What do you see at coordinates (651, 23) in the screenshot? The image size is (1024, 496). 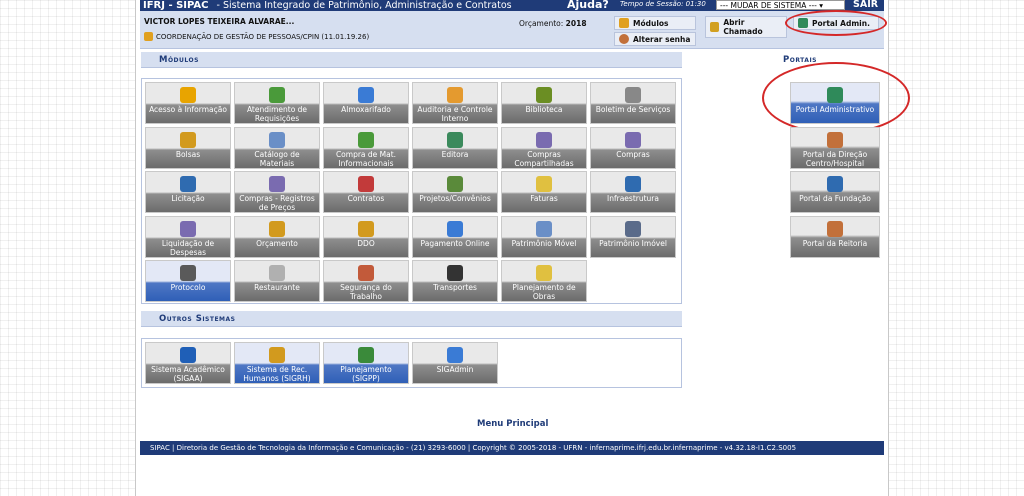 I see `modules-label: Módulos` at bounding box center [651, 23].